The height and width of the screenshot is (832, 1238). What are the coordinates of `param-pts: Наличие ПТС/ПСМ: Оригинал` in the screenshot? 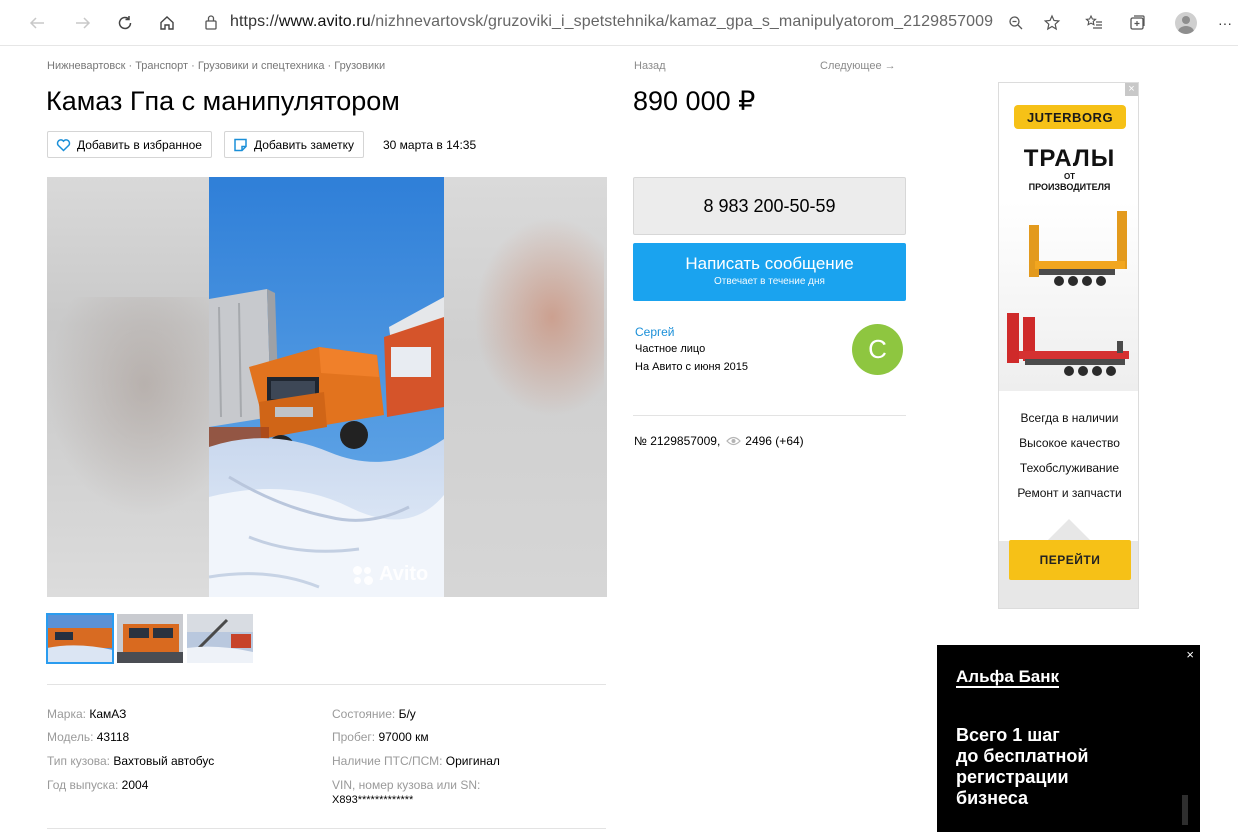 It's located at (416, 761).